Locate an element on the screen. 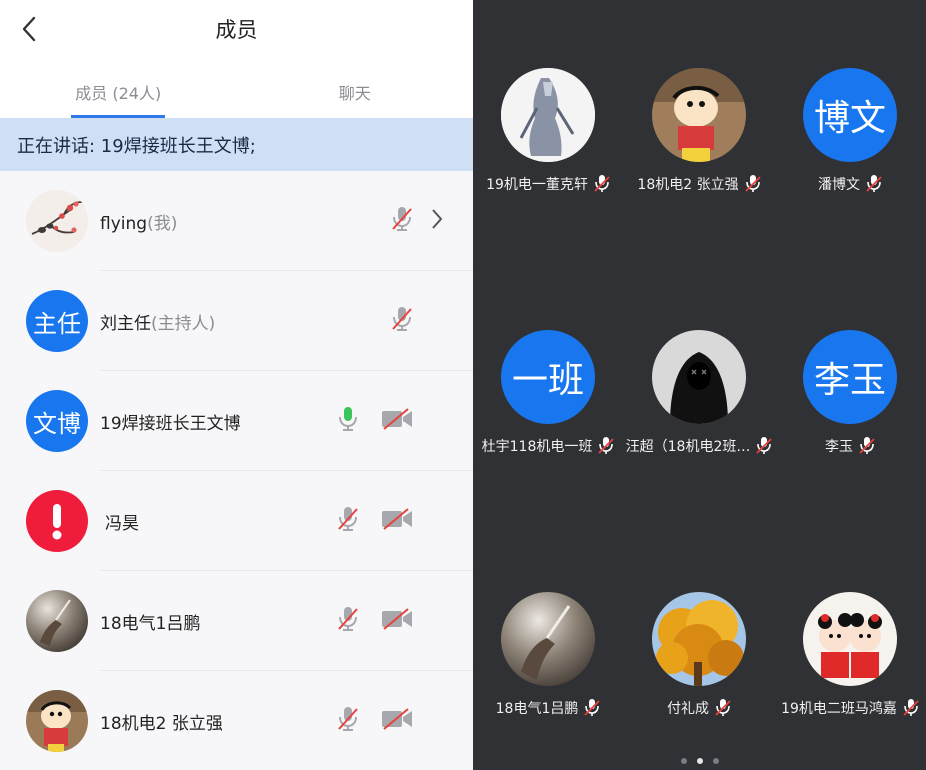  tab-chat: 聊天 is located at coordinates (355, 88).